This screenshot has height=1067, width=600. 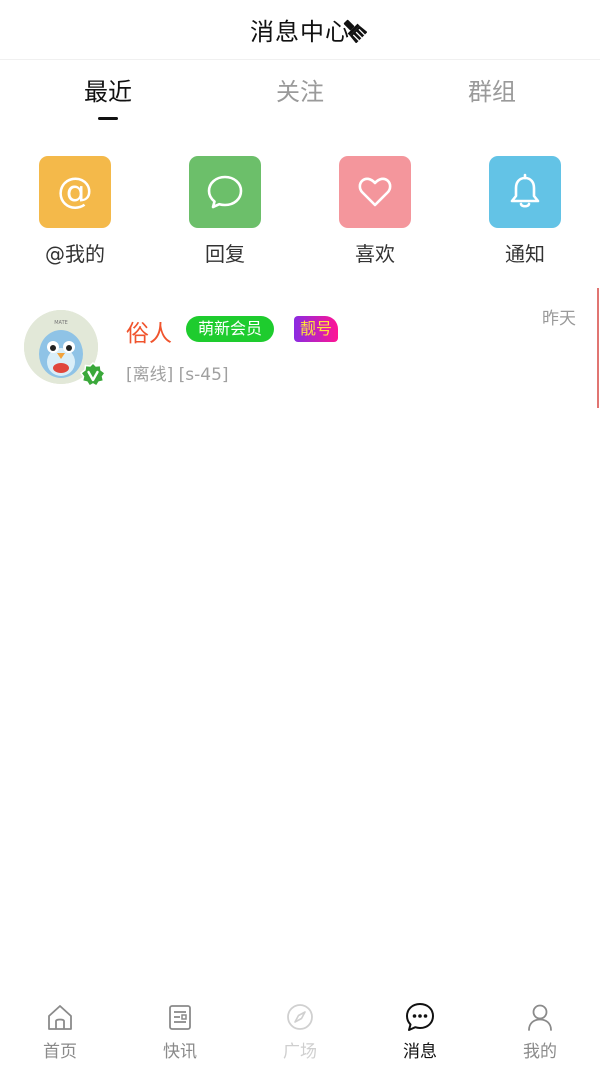 What do you see at coordinates (598, 348) in the screenshot?
I see `edge-divider` at bounding box center [598, 348].